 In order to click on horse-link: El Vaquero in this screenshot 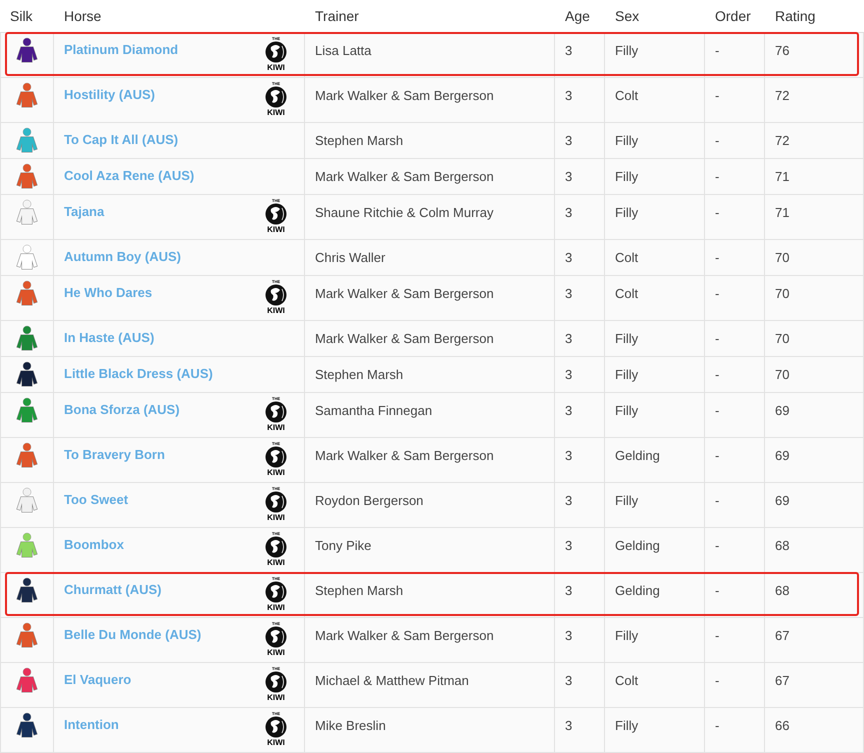, I will do `click(98, 680)`.